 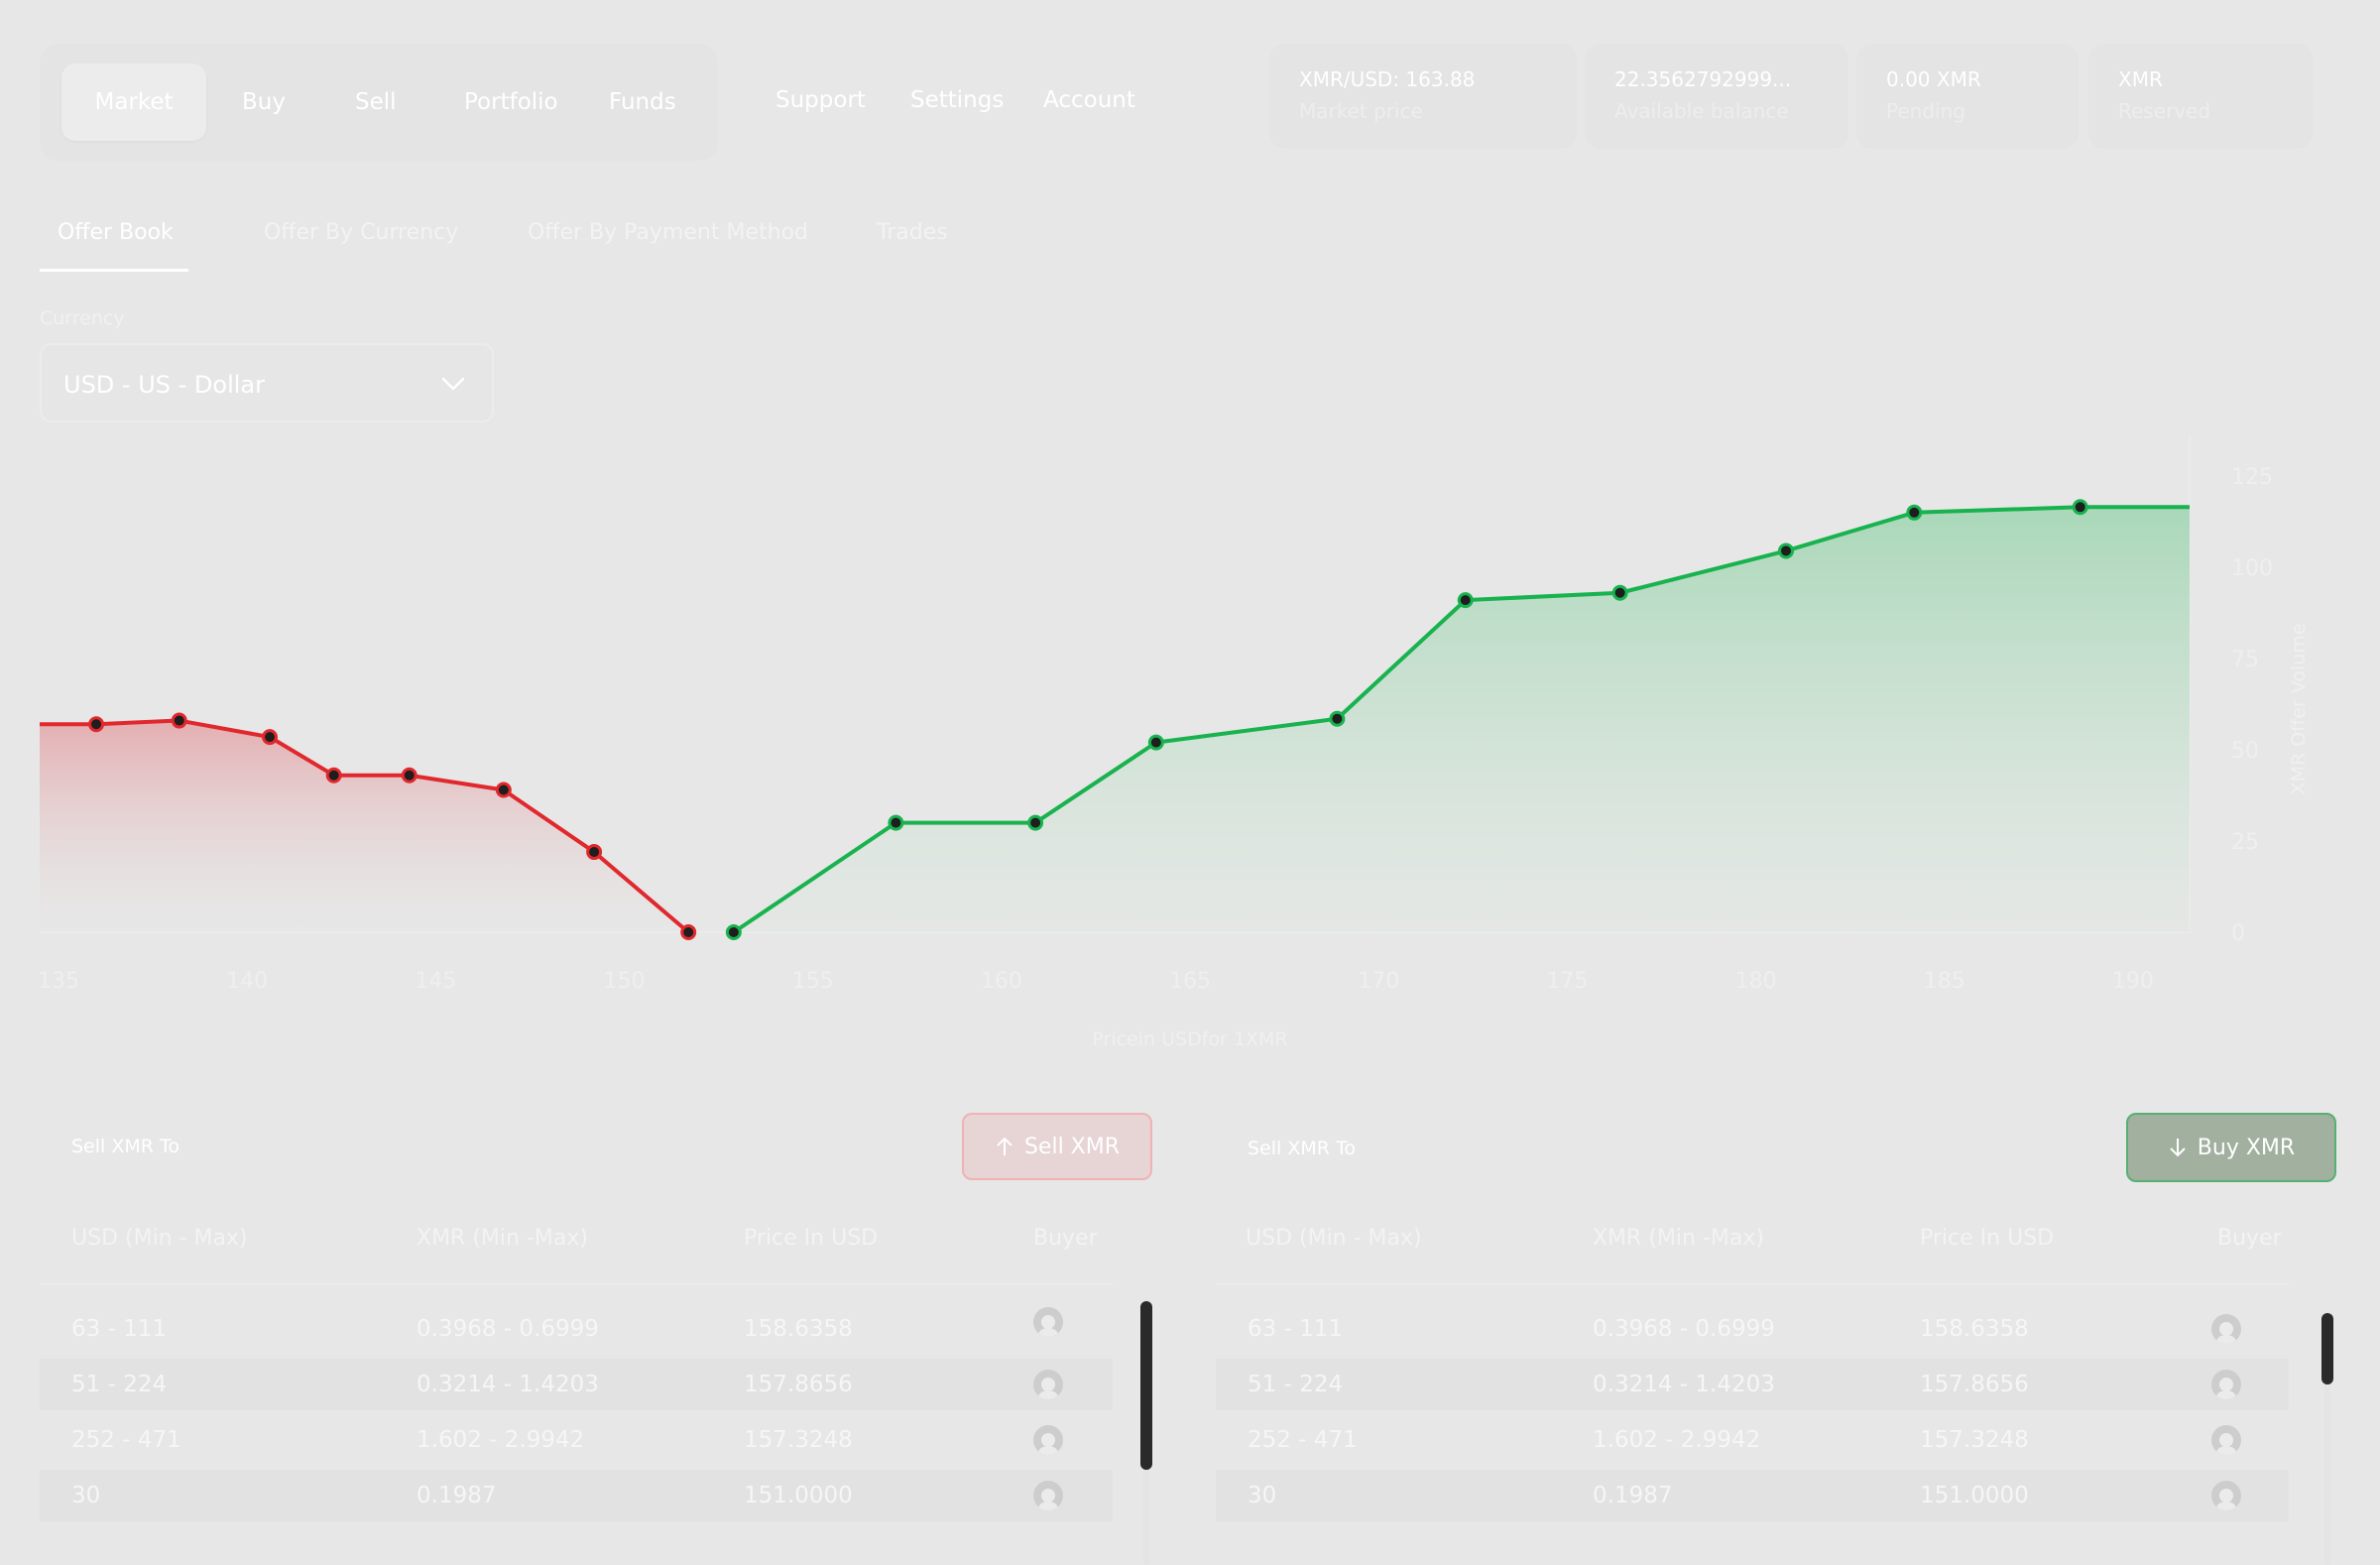 I want to click on x-tick-label: 175, so click(x=1567, y=981).